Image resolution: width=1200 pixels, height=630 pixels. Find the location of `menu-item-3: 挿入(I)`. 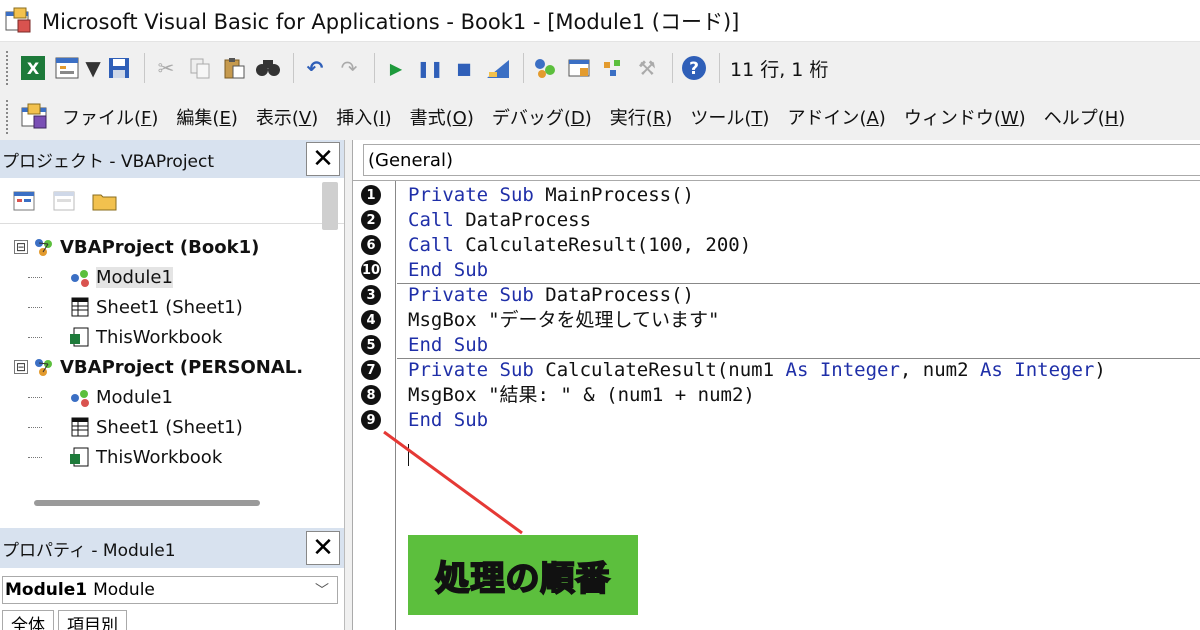

menu-item-3: 挿入(I) is located at coordinates (363, 117).